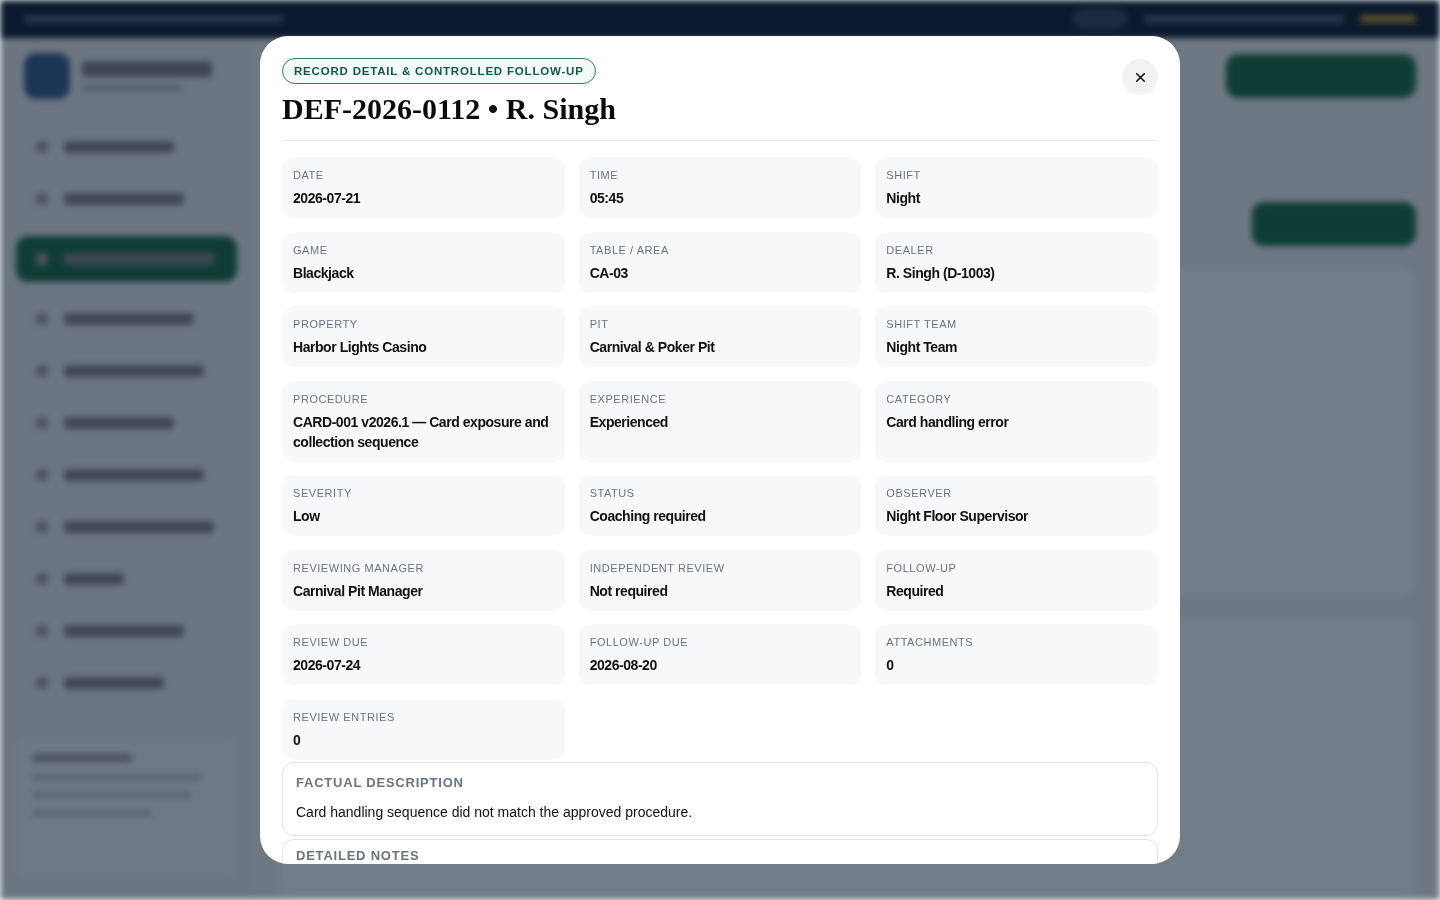 The height and width of the screenshot is (900, 1440). I want to click on field-value: Night Floor Supervisor, so click(957, 516).